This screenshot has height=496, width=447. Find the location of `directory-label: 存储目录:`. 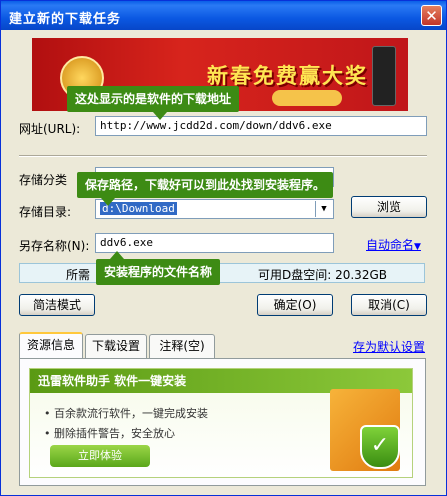

directory-label: 存储目录: is located at coordinates (45, 212).